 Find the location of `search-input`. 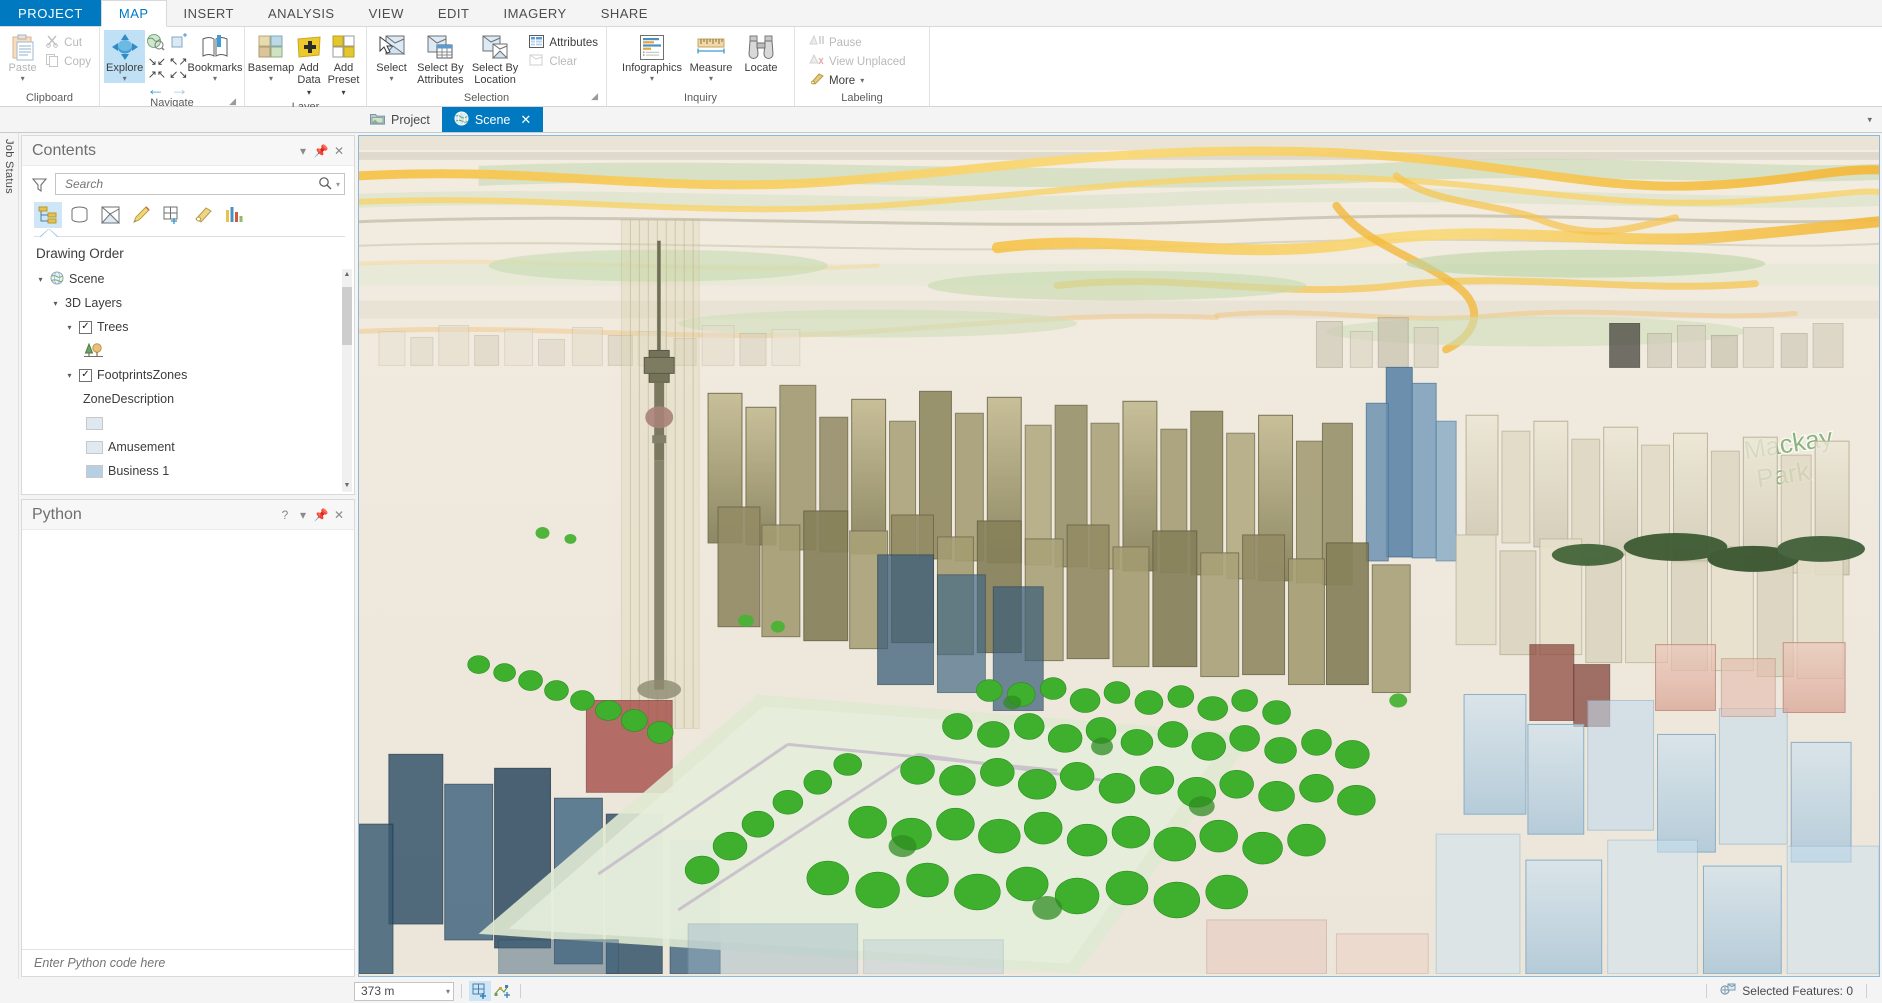

search-input is located at coordinates (190, 184).